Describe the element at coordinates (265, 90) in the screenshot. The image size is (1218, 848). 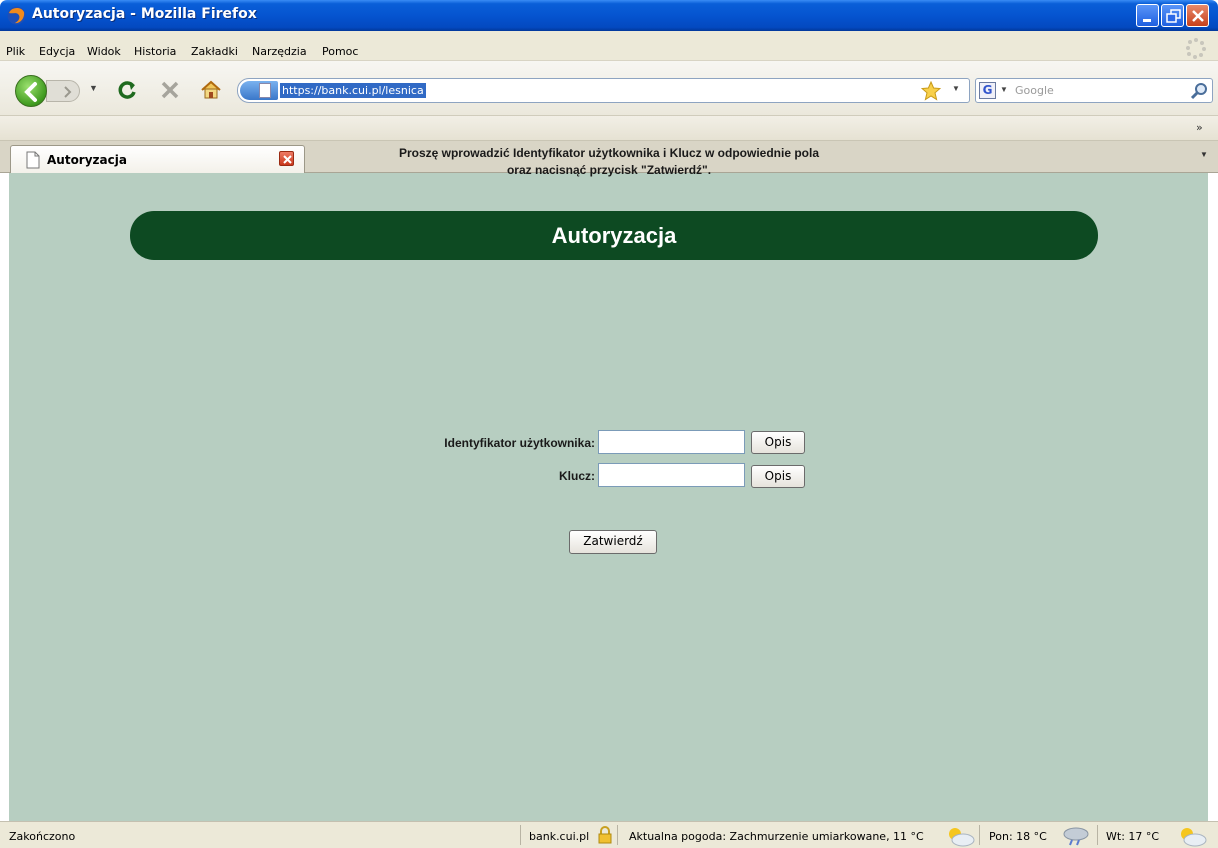
I see `page-icon` at that location.